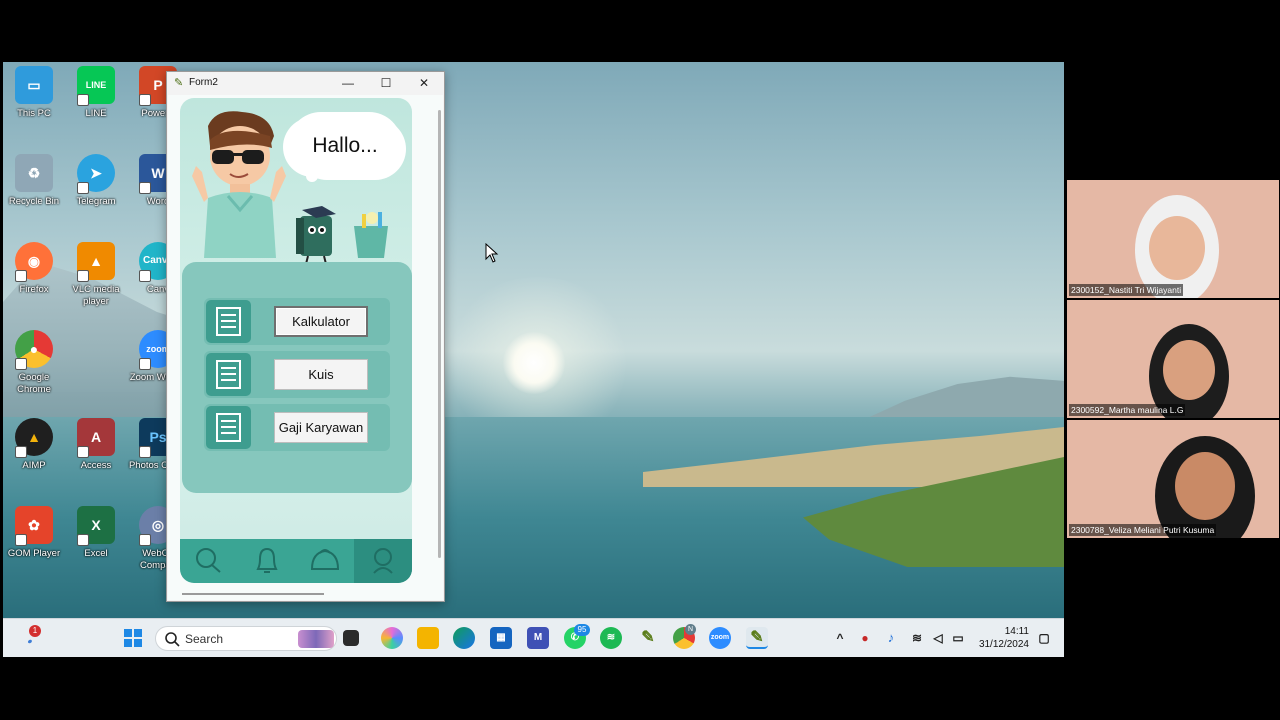  Describe the element at coordinates (34, 201) in the screenshot. I see `desktop-icon-label: Recycle Bin` at that location.